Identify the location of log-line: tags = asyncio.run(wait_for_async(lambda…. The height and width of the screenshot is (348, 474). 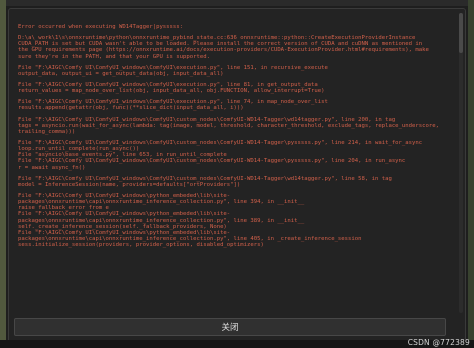
(228, 125).